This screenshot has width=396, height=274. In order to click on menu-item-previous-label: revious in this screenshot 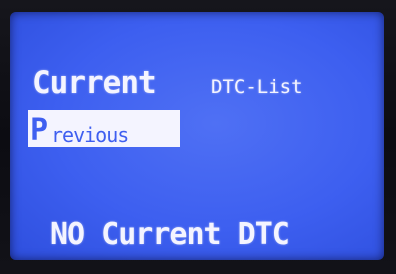, I will do `click(90, 135)`.